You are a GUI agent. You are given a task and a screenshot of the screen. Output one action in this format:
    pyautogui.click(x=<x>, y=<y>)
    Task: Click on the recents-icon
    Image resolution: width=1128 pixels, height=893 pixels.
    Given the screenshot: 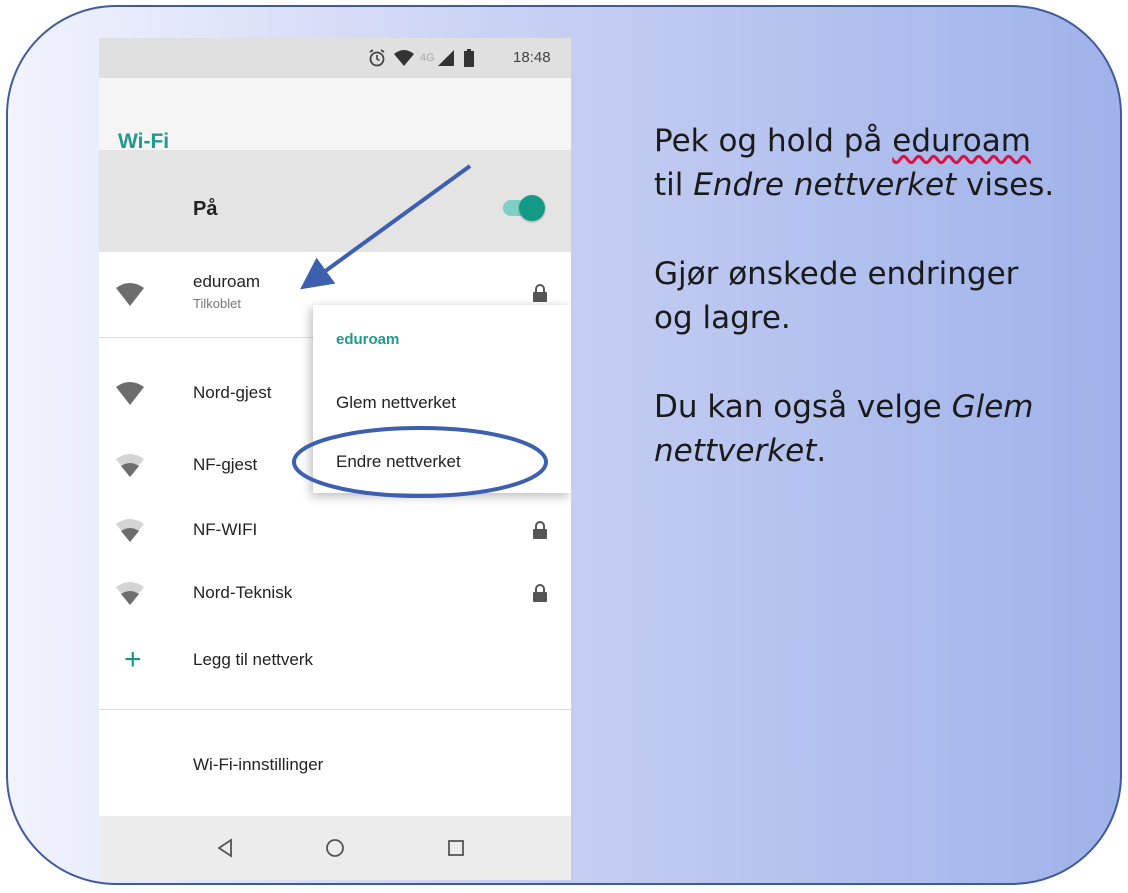 What is the action you would take?
    pyautogui.click(x=456, y=848)
    